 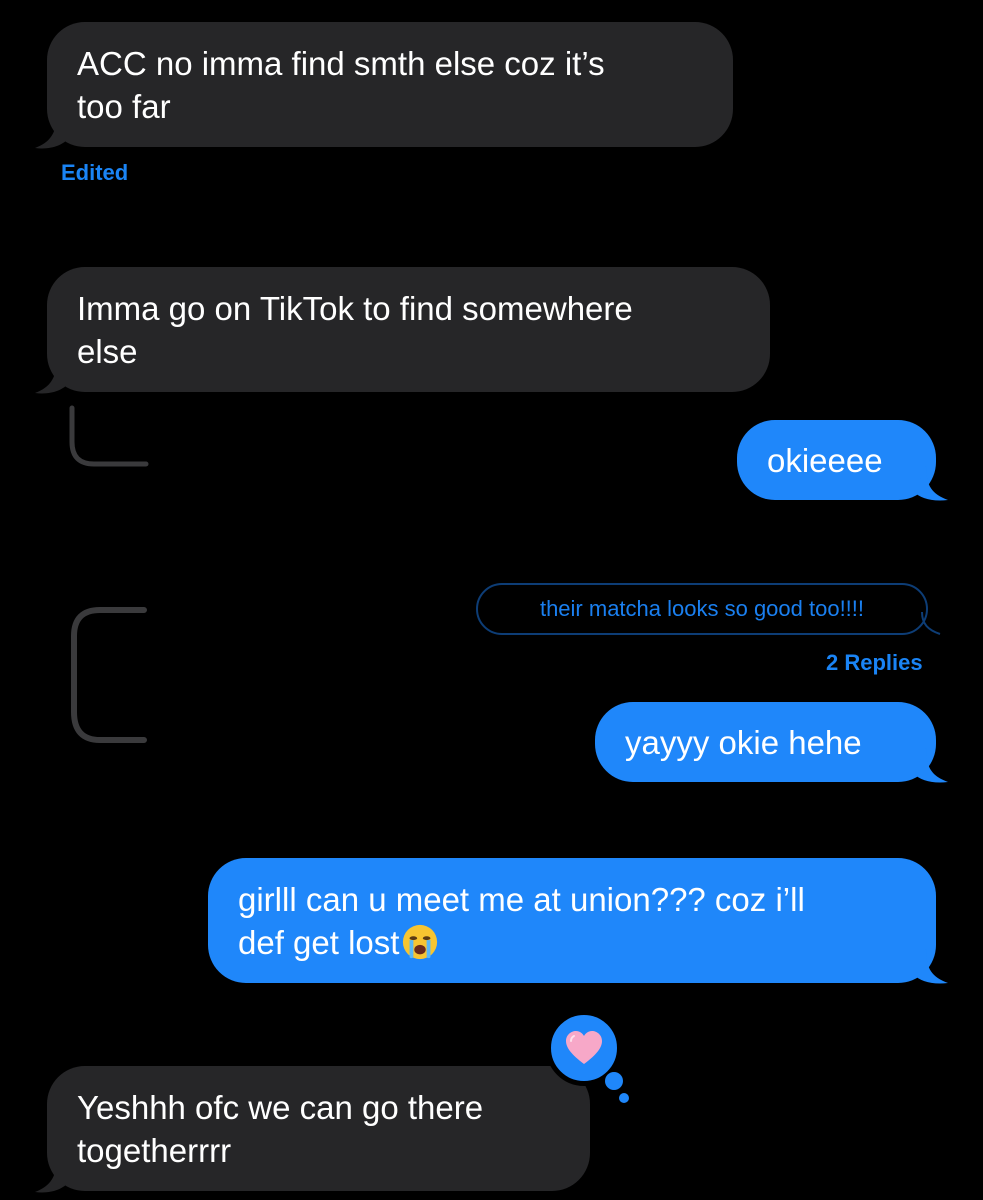 I want to click on tapback-tail-dot, so click(x=614, y=1081).